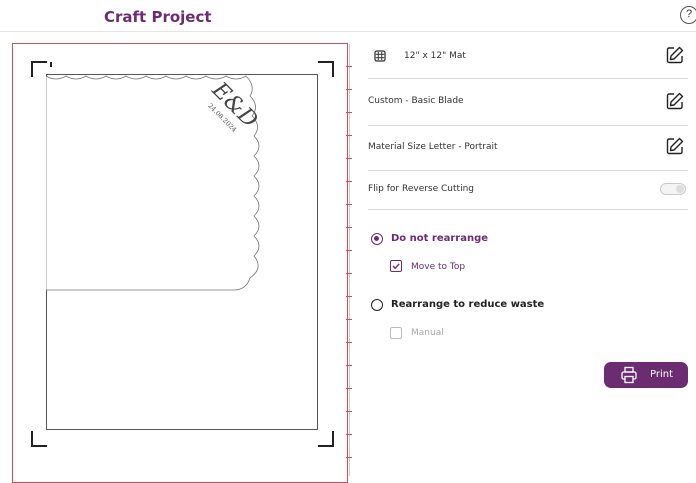 This screenshot has height=483, width=696. What do you see at coordinates (427, 333) in the screenshot?
I see `manual-label: Manual` at bounding box center [427, 333].